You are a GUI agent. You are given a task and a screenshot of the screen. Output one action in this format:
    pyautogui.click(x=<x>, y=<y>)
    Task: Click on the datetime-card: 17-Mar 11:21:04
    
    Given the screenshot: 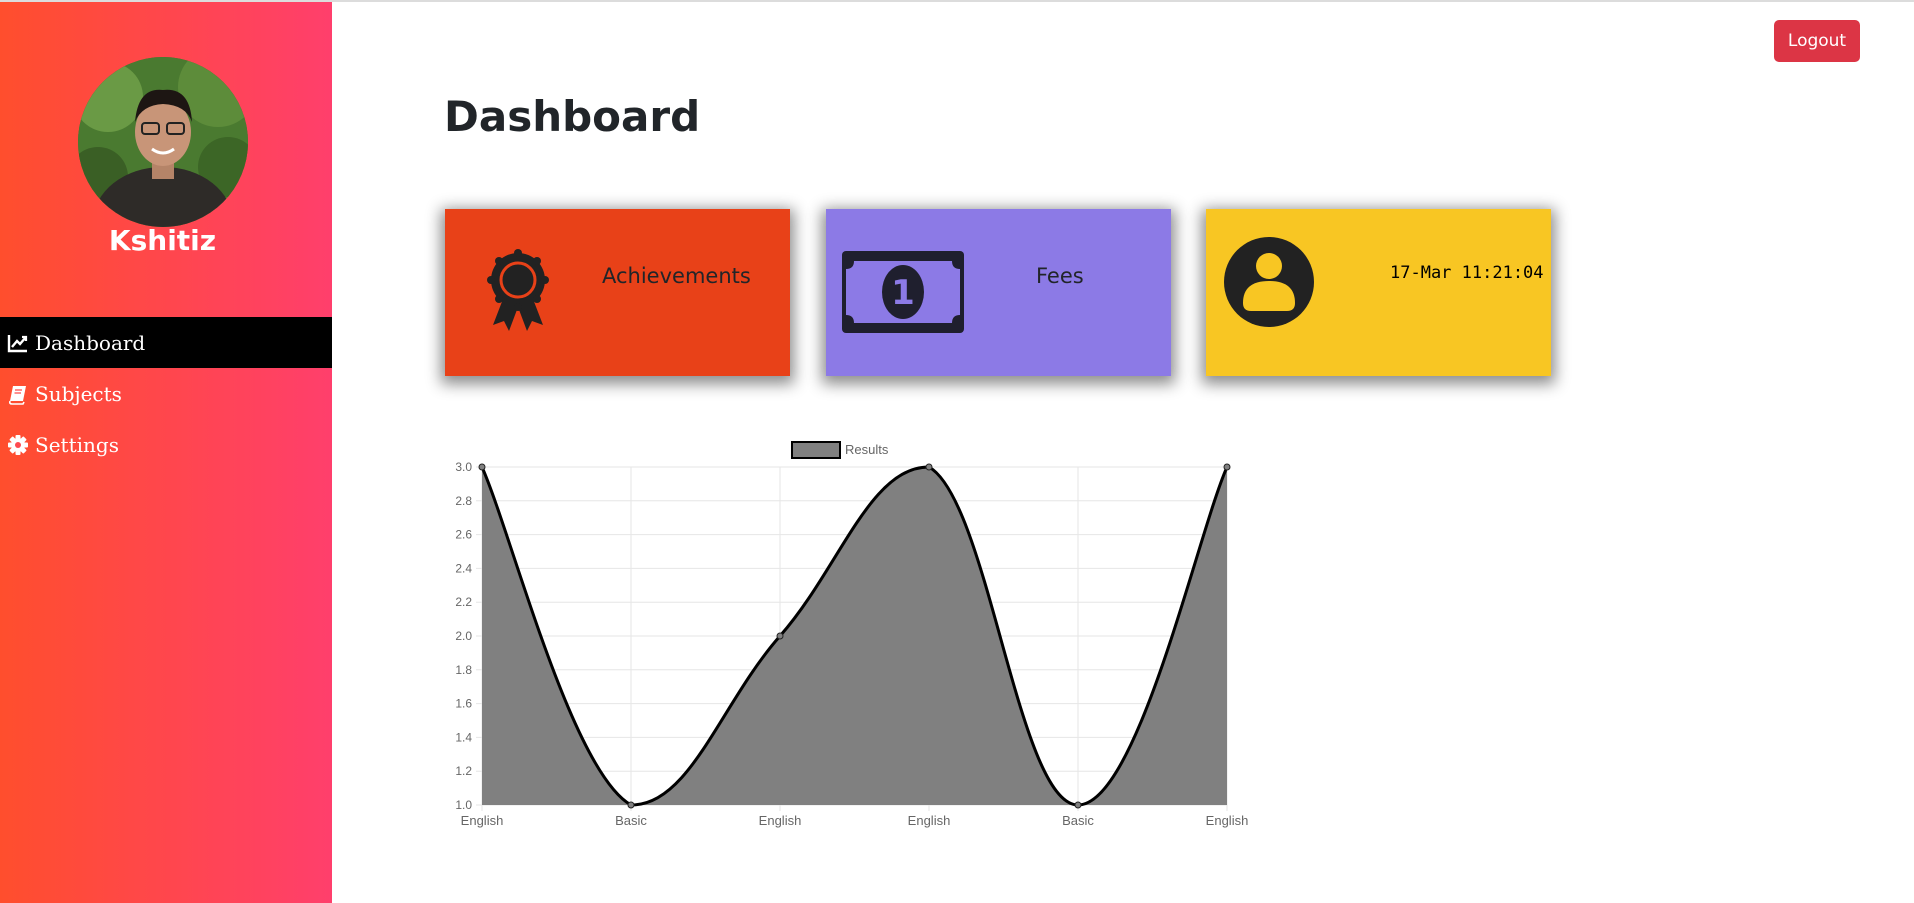 What is the action you would take?
    pyautogui.click(x=1378, y=292)
    